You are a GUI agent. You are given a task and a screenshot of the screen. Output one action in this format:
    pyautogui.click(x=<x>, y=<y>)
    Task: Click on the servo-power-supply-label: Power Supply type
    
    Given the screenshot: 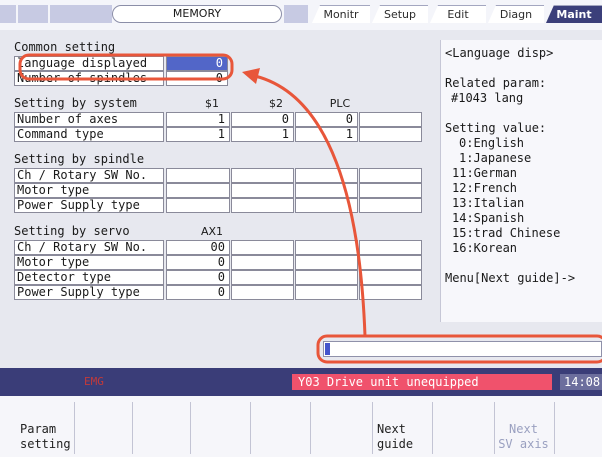 What is the action you would take?
    pyautogui.click(x=89, y=292)
    